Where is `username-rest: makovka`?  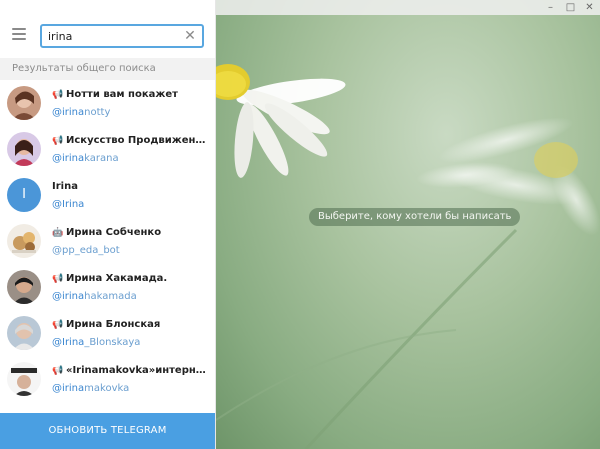 username-rest: makovka is located at coordinates (107, 388).